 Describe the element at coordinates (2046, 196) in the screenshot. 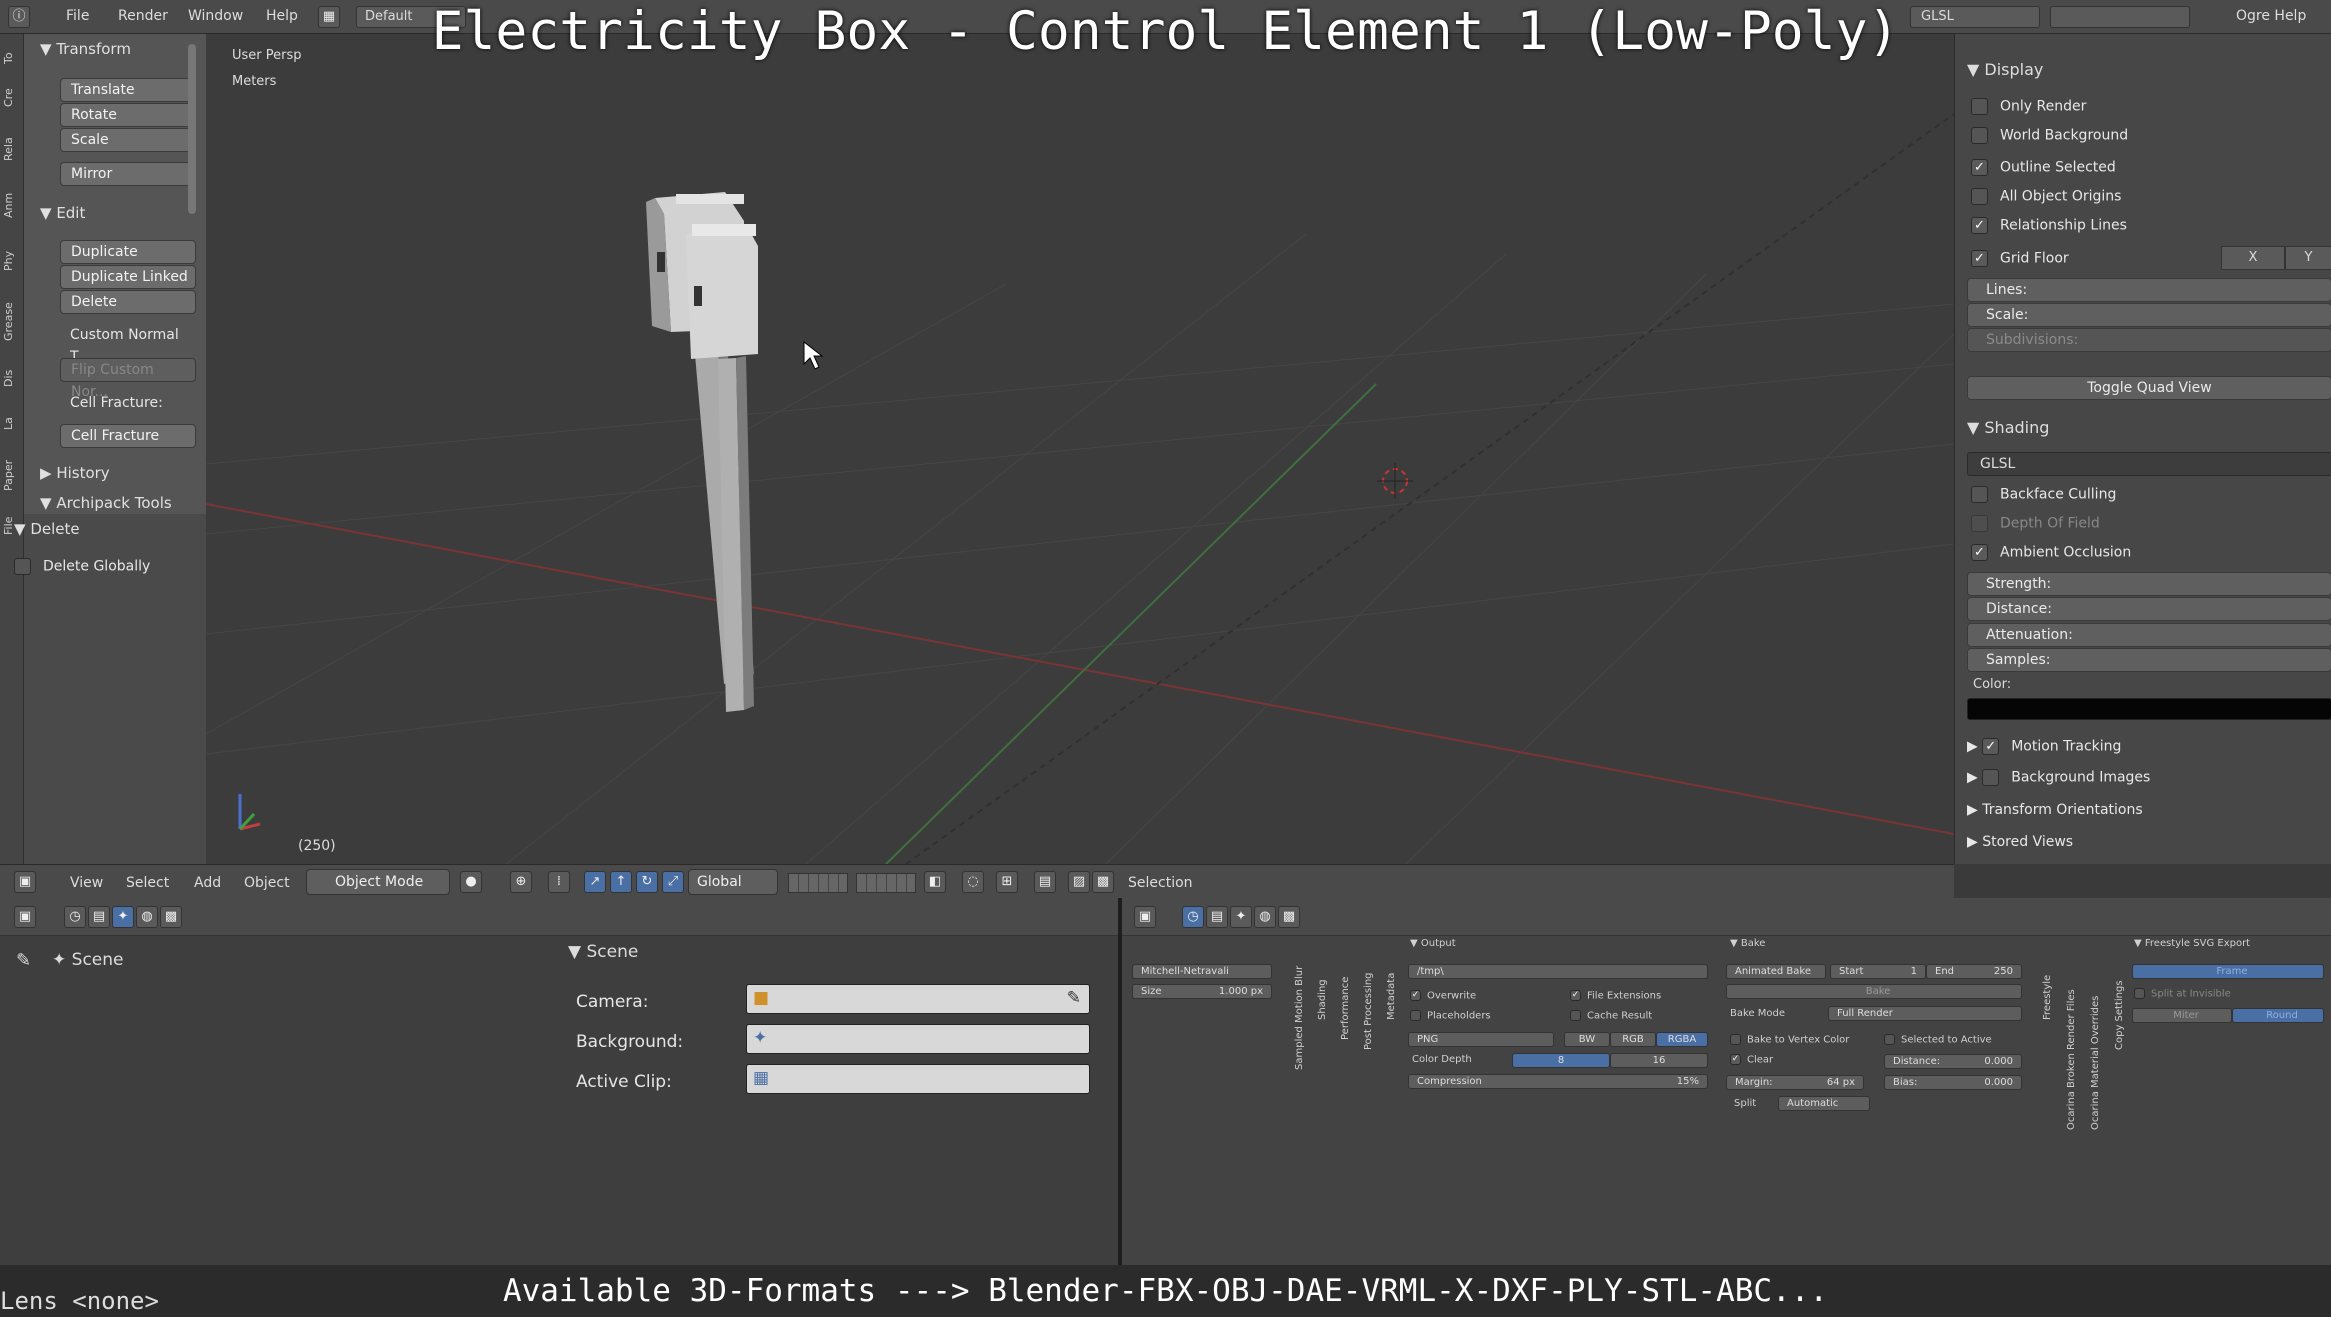

I see `all-origins-row: All Object Origins` at that location.